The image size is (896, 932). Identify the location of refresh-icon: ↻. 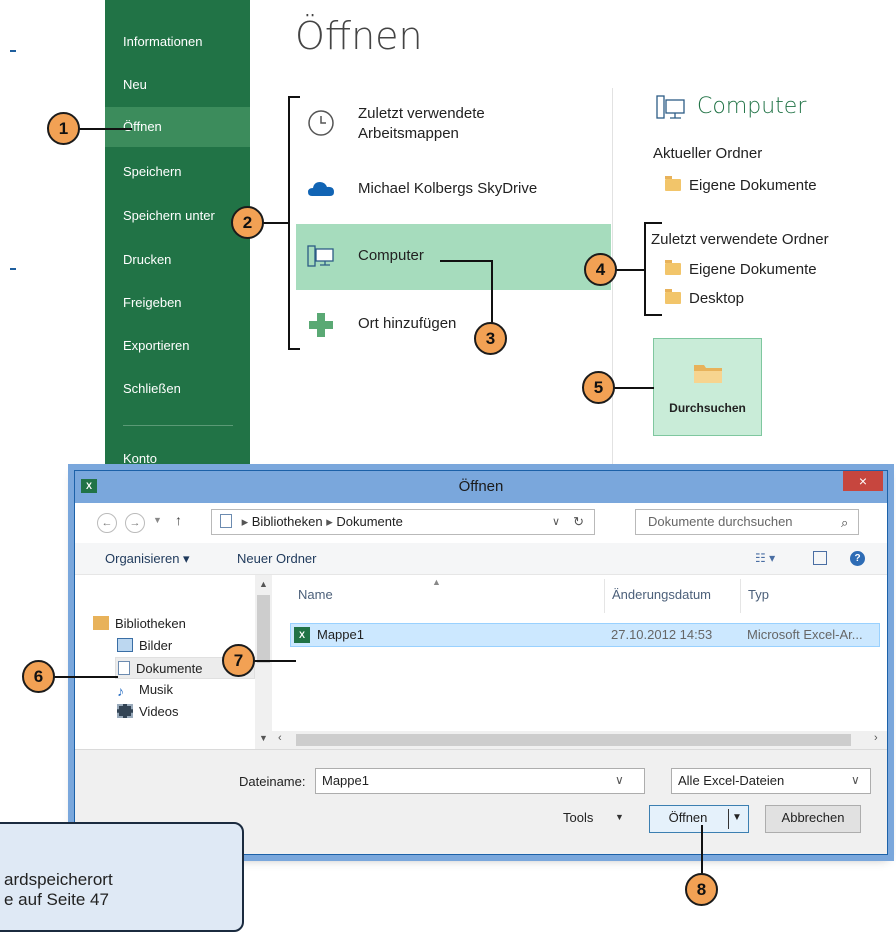
(578, 522).